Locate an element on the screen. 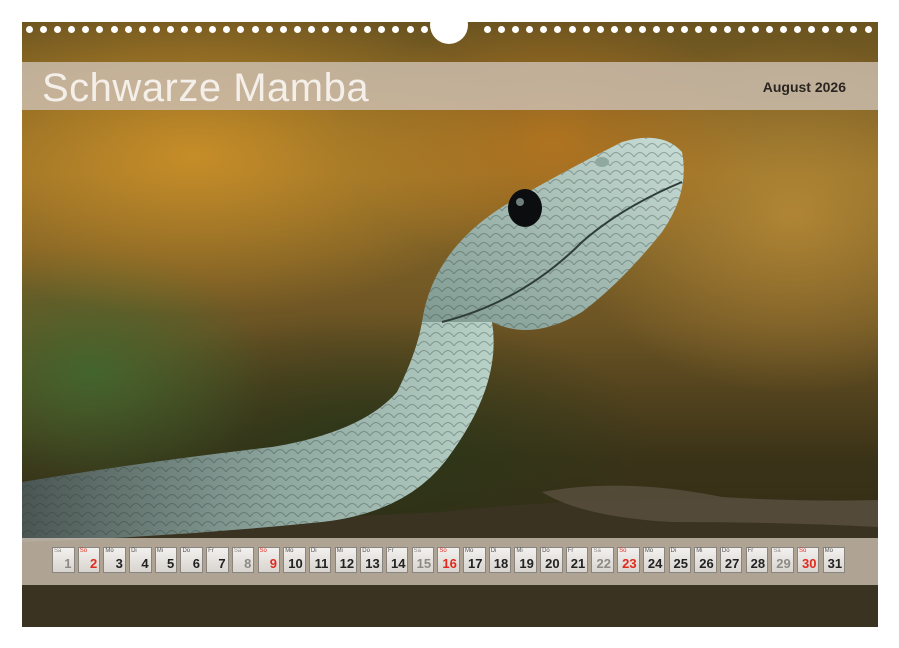 This screenshot has width=899, height=648. day-cell: So 2 is located at coordinates (89, 560).